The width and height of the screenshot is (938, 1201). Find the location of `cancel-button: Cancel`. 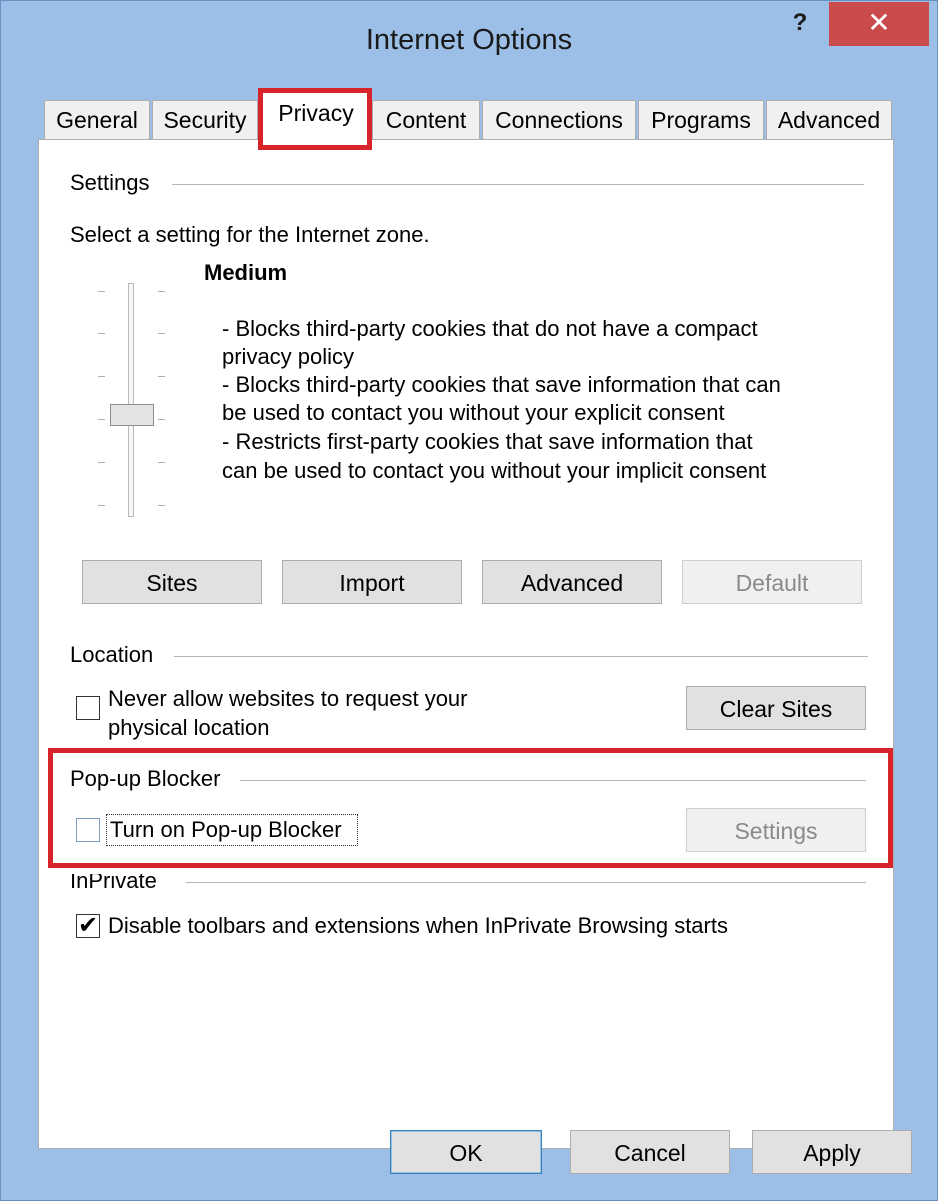

cancel-button: Cancel is located at coordinates (650, 1152).